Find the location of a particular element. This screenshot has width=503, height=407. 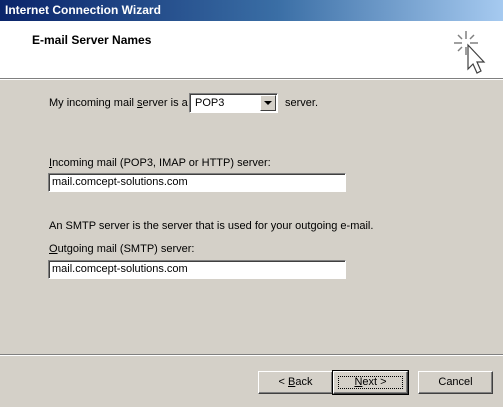

wizard-wand-icon is located at coordinates (470, 52).